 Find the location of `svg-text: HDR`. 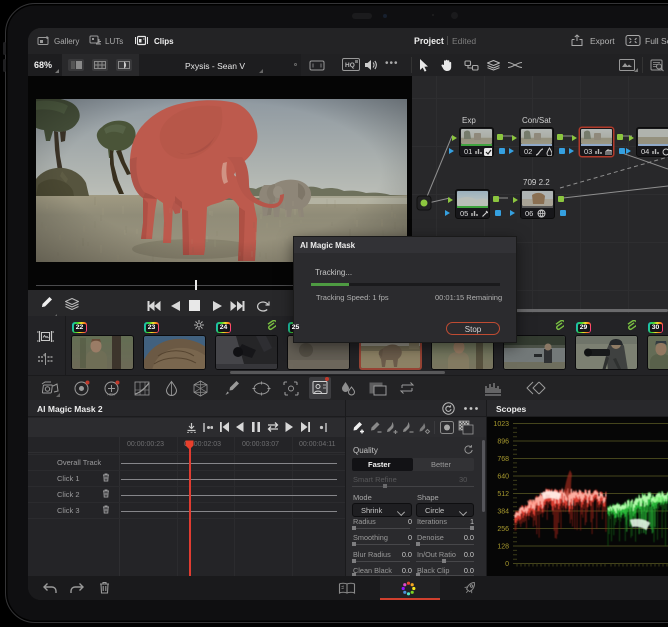

svg-text: HDR is located at coordinates (111, 395).